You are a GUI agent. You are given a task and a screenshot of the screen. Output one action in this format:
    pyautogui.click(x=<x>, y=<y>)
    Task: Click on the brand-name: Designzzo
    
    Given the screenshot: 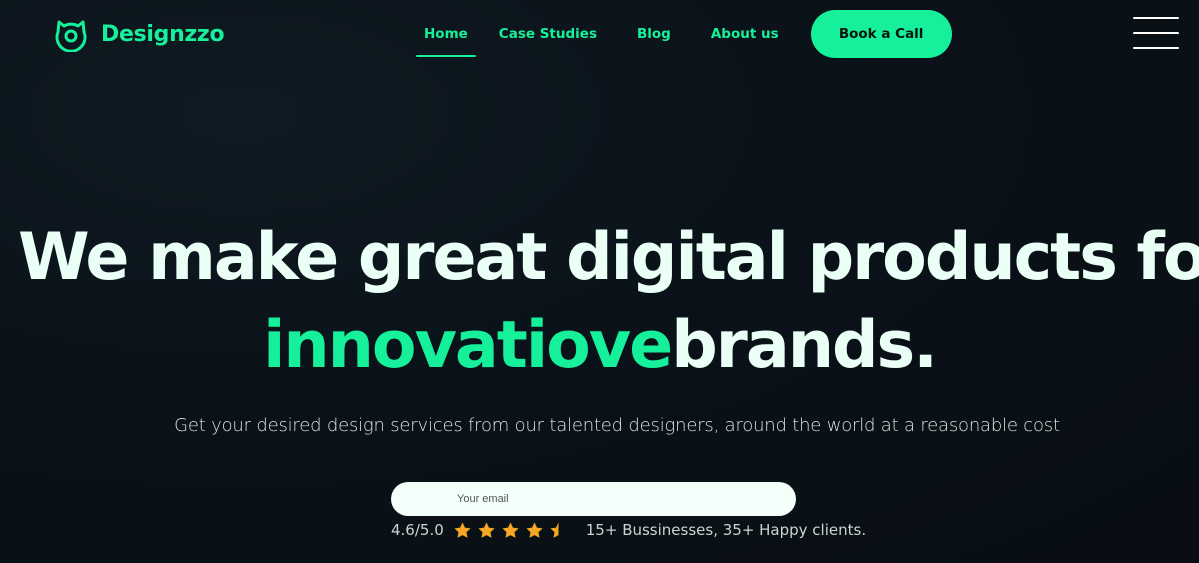 What is the action you would take?
    pyautogui.click(x=163, y=34)
    